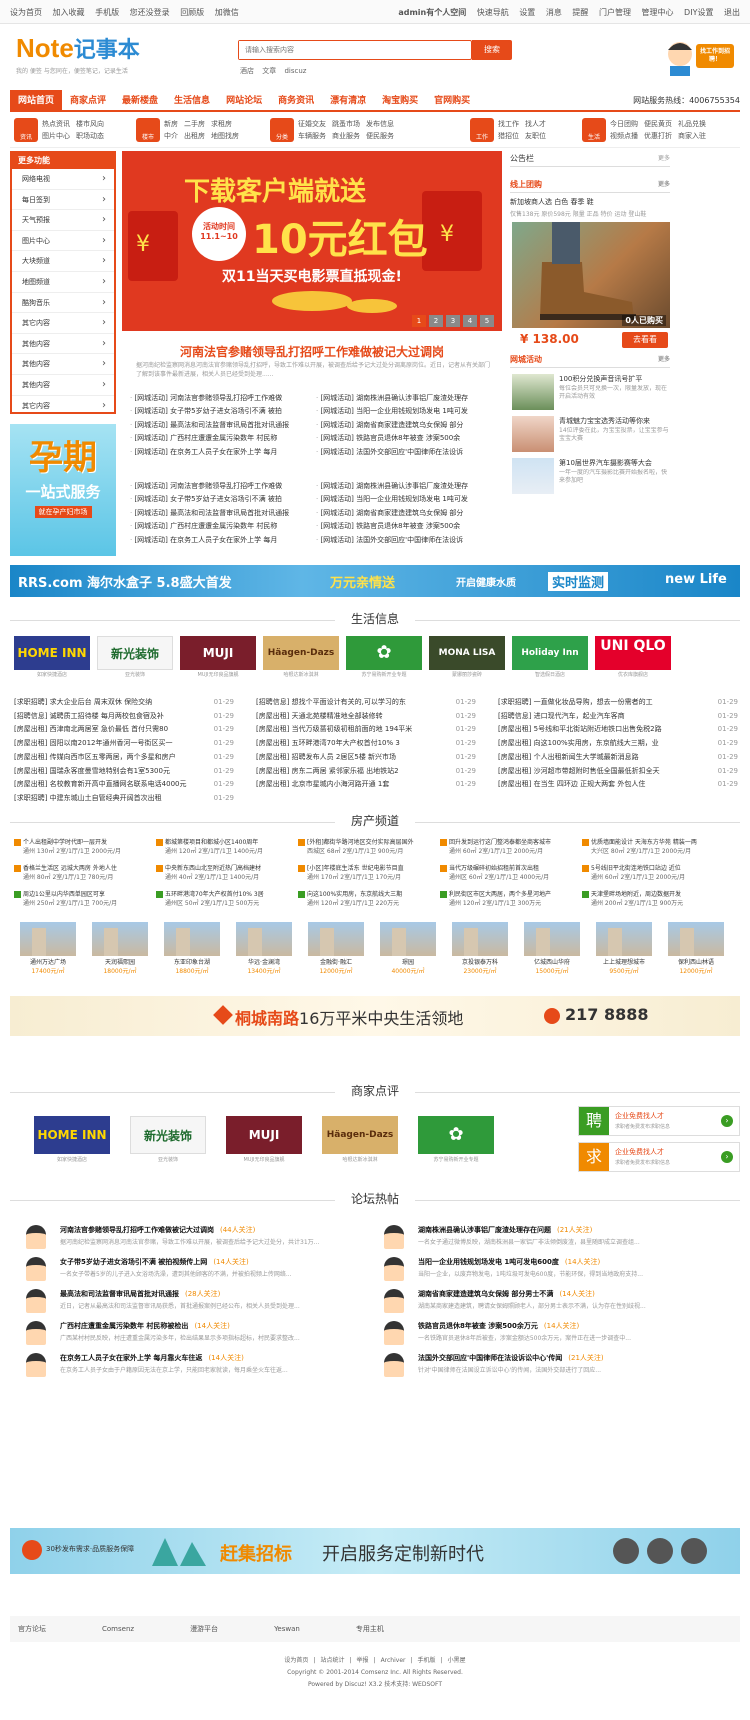 This screenshot has width=750, height=1720. I want to click on list-item: [求职招聘] 一直做化妆品导购，想去一份需者的工 01-29, so click(618, 703).